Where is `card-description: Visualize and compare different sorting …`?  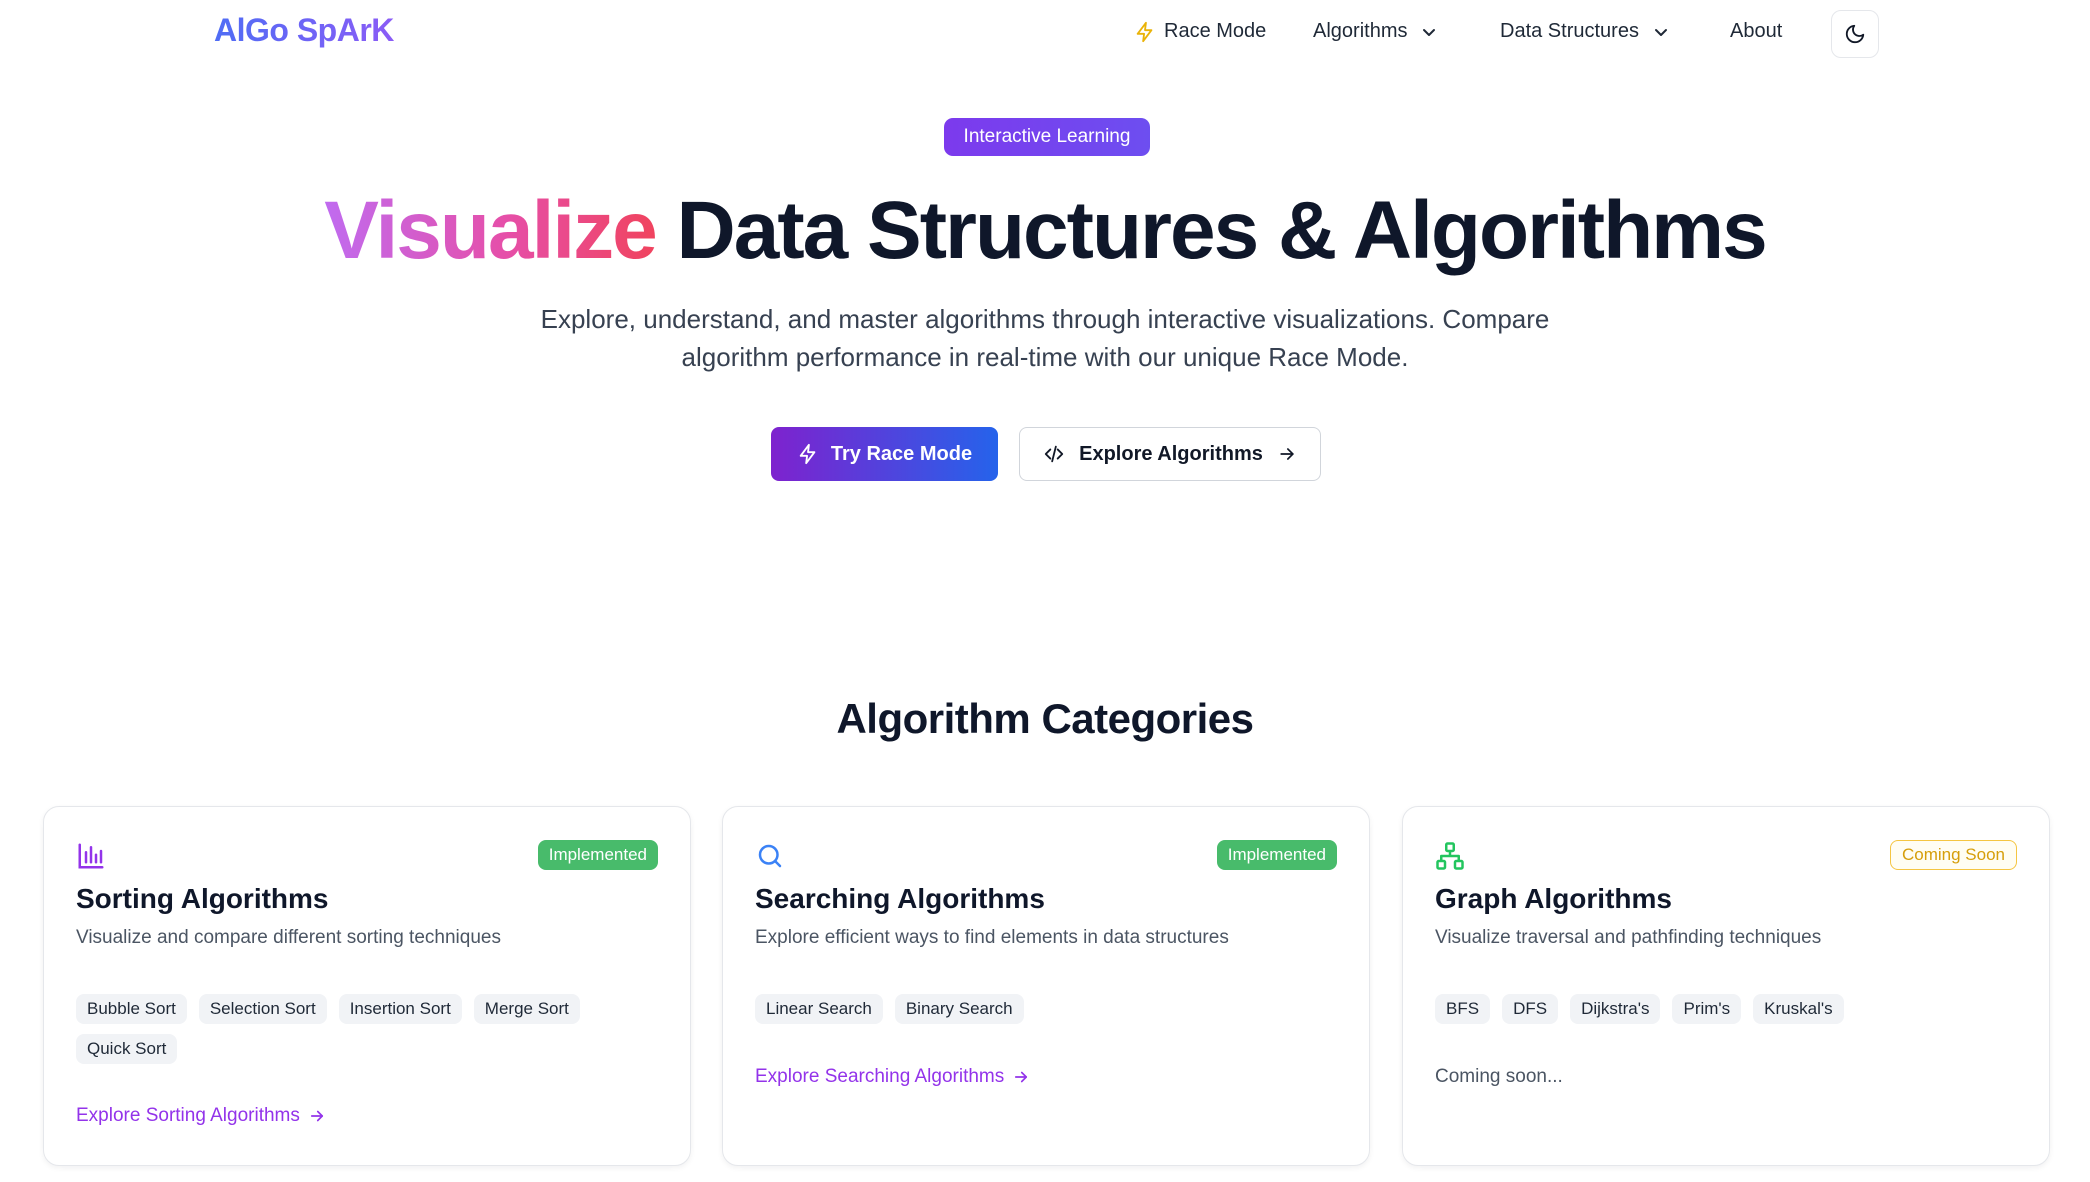 card-description: Visualize and compare different sorting … is located at coordinates (288, 937).